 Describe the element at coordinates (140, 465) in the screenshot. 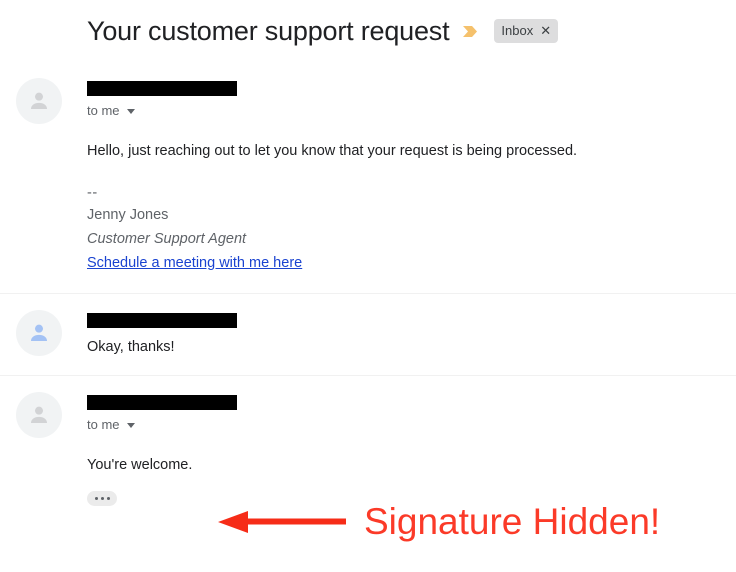

I see `message-body: You're welcome.` at that location.